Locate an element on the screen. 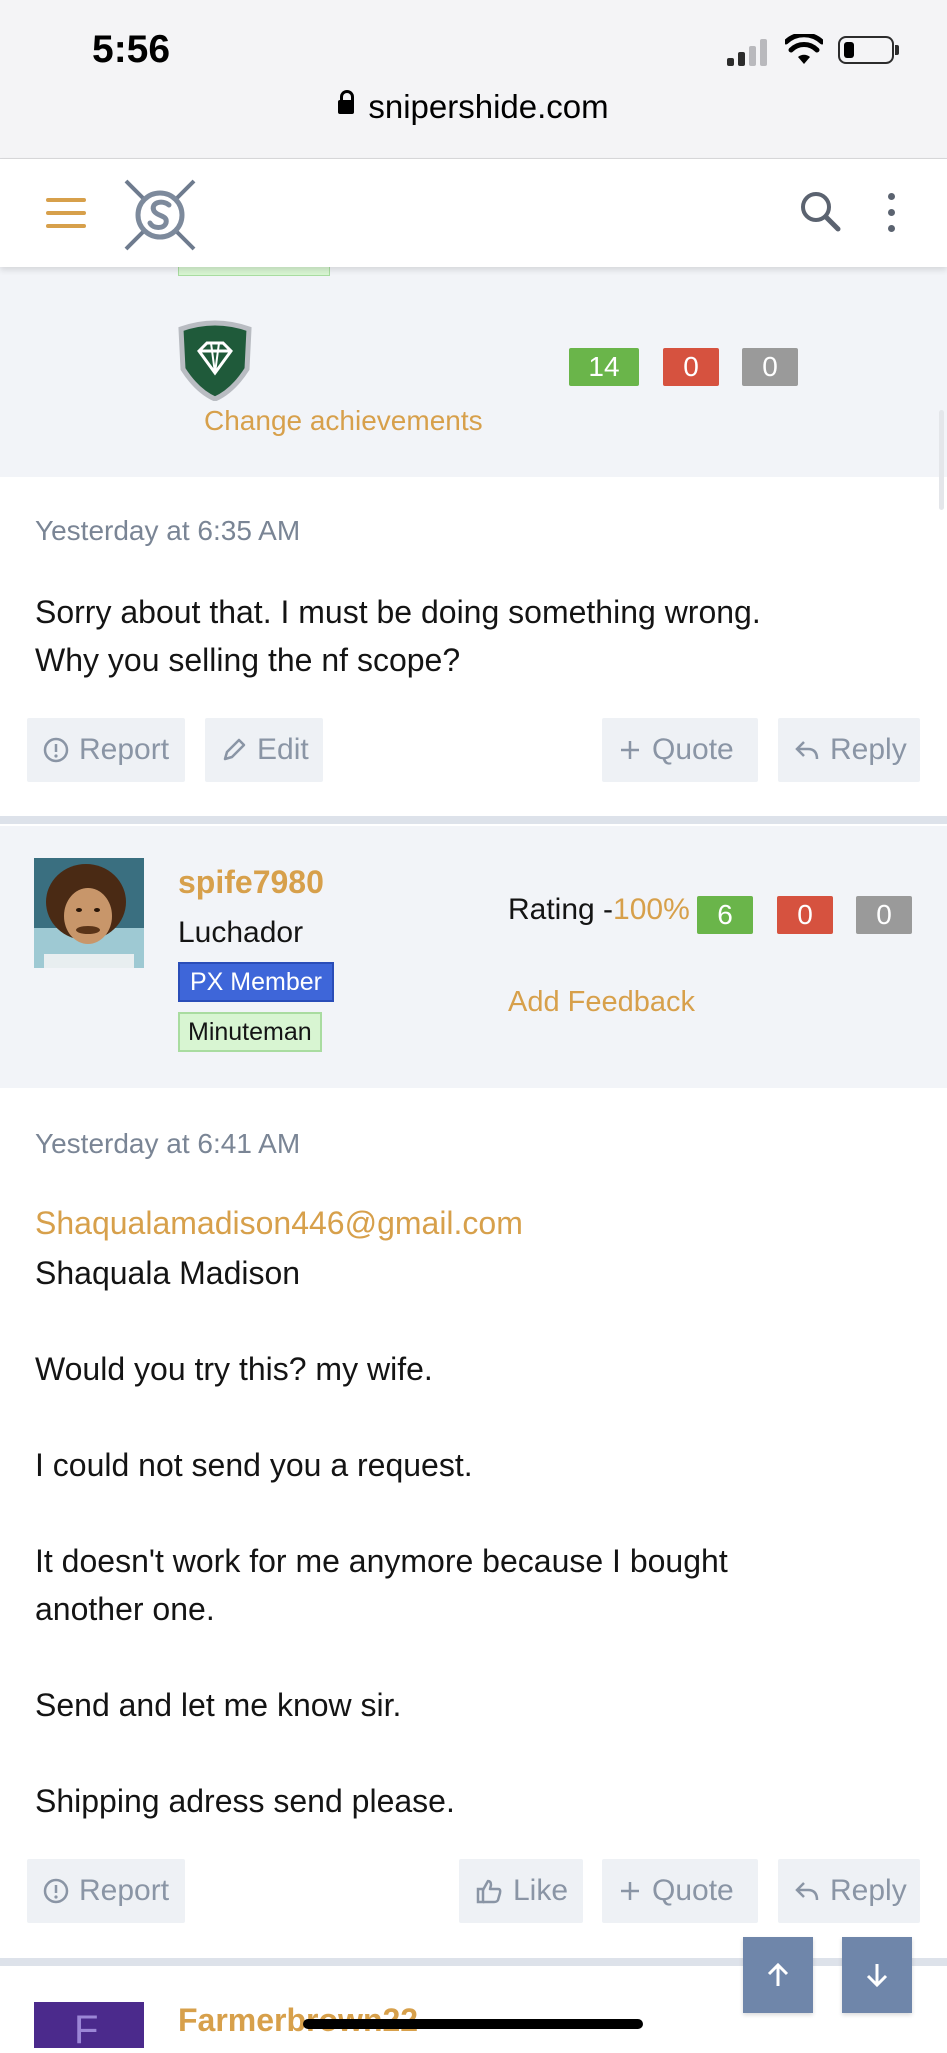 Image resolution: width=947 pixels, height=2053 pixels. post-body-line: another one. is located at coordinates (125, 1609).